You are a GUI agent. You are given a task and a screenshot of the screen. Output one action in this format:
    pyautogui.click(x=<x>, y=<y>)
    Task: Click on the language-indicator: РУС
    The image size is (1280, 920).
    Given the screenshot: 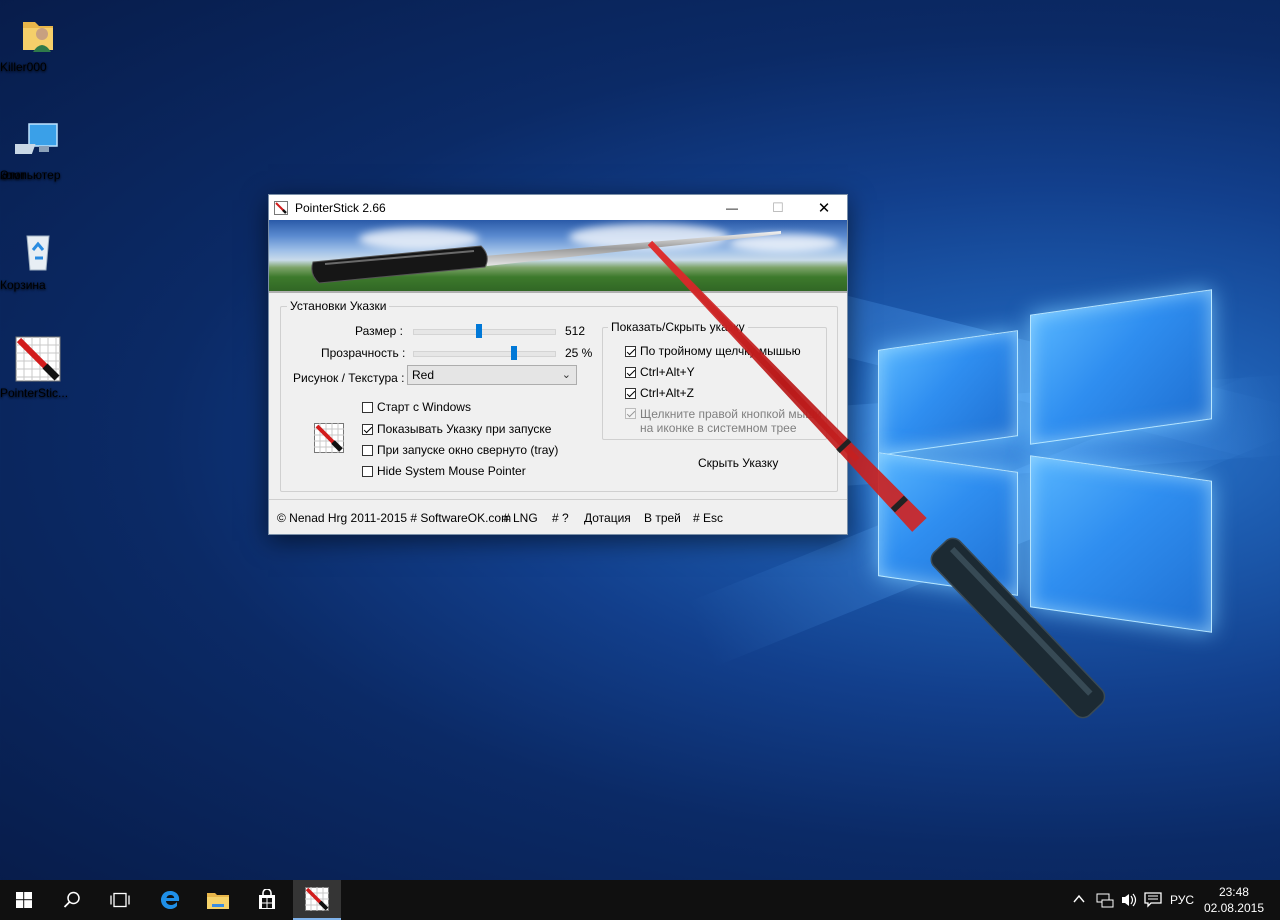 What is the action you would take?
    pyautogui.click(x=1182, y=900)
    